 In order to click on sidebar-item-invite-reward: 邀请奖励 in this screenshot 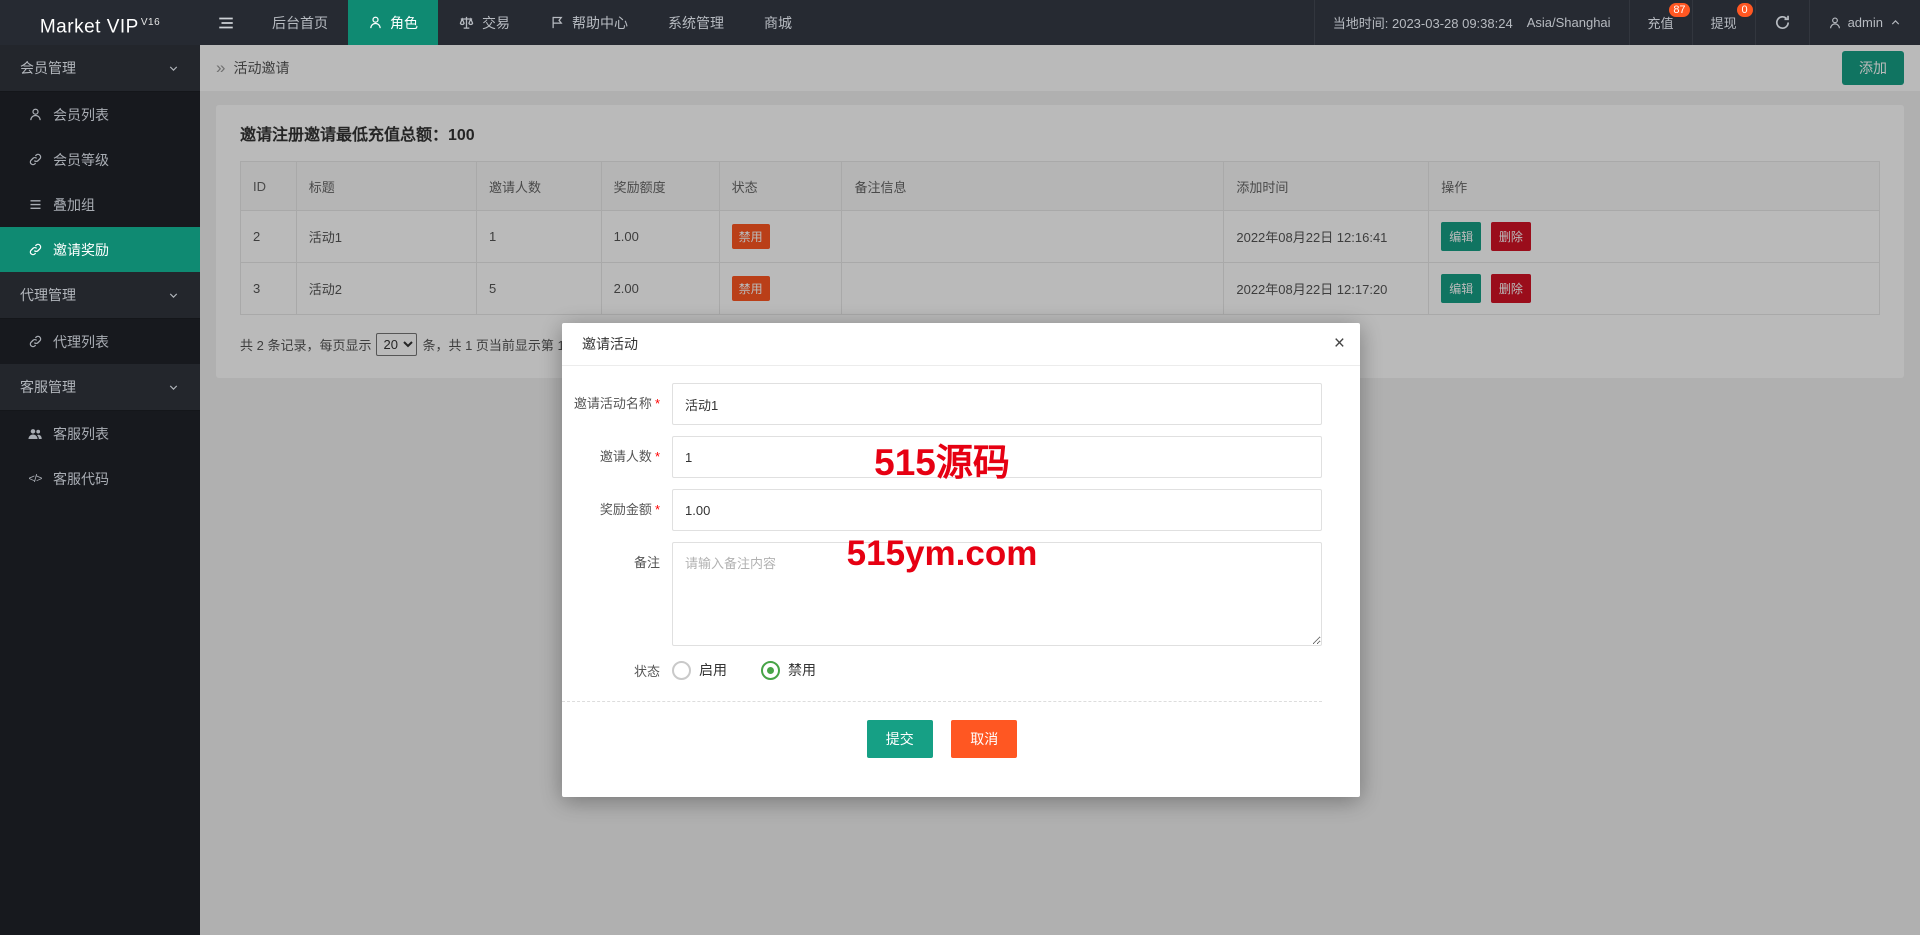, I will do `click(100, 249)`.